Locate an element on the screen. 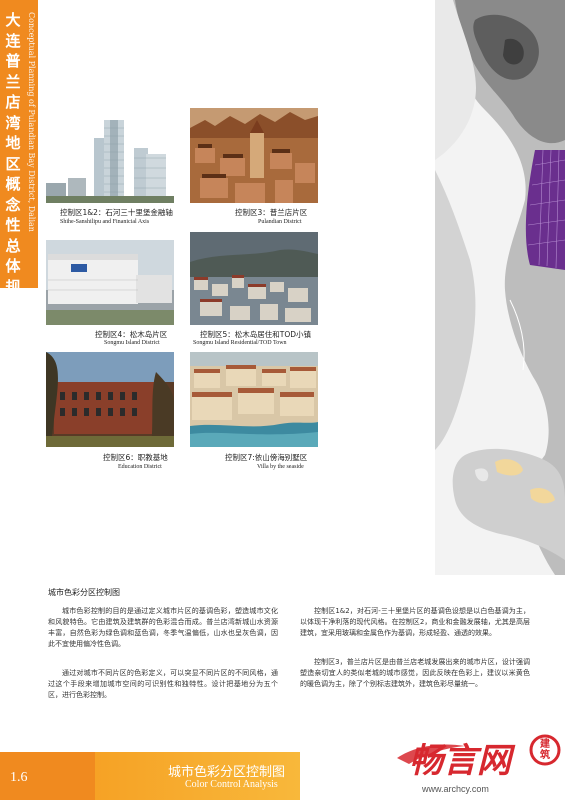 This screenshot has height=800, width=565. caption-cn: 控制区5：松木岛居住和TOD小镇 is located at coordinates (256, 334).